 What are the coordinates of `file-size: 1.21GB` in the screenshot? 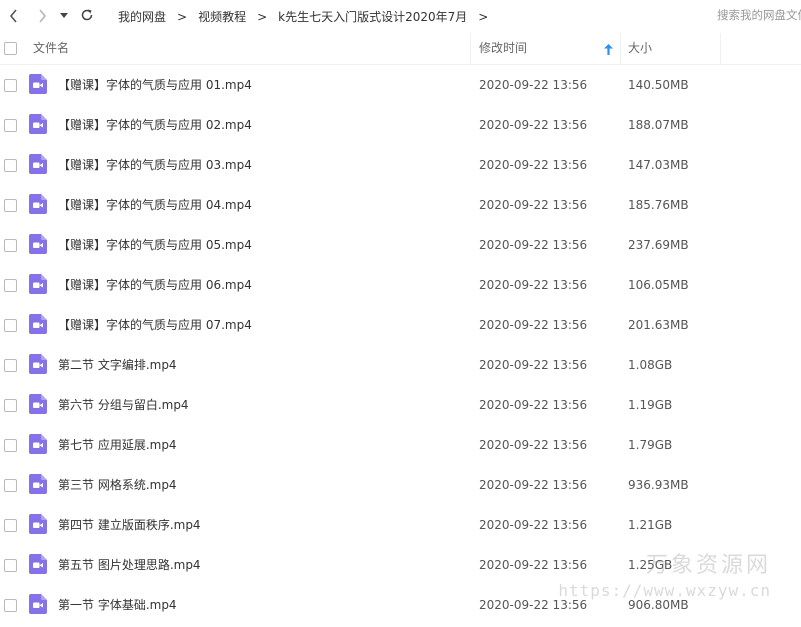 It's located at (650, 525).